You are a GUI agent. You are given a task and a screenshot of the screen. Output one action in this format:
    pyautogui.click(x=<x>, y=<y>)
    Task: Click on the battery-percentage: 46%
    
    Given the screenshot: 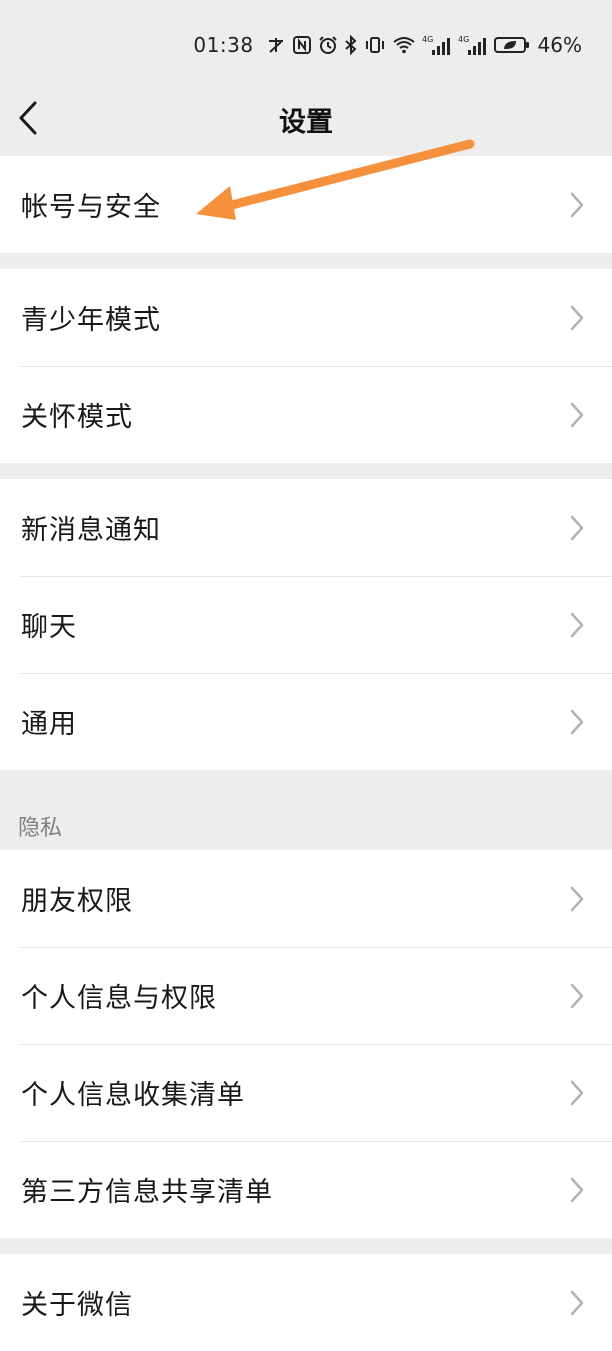 What is the action you would take?
    pyautogui.click(x=559, y=45)
    